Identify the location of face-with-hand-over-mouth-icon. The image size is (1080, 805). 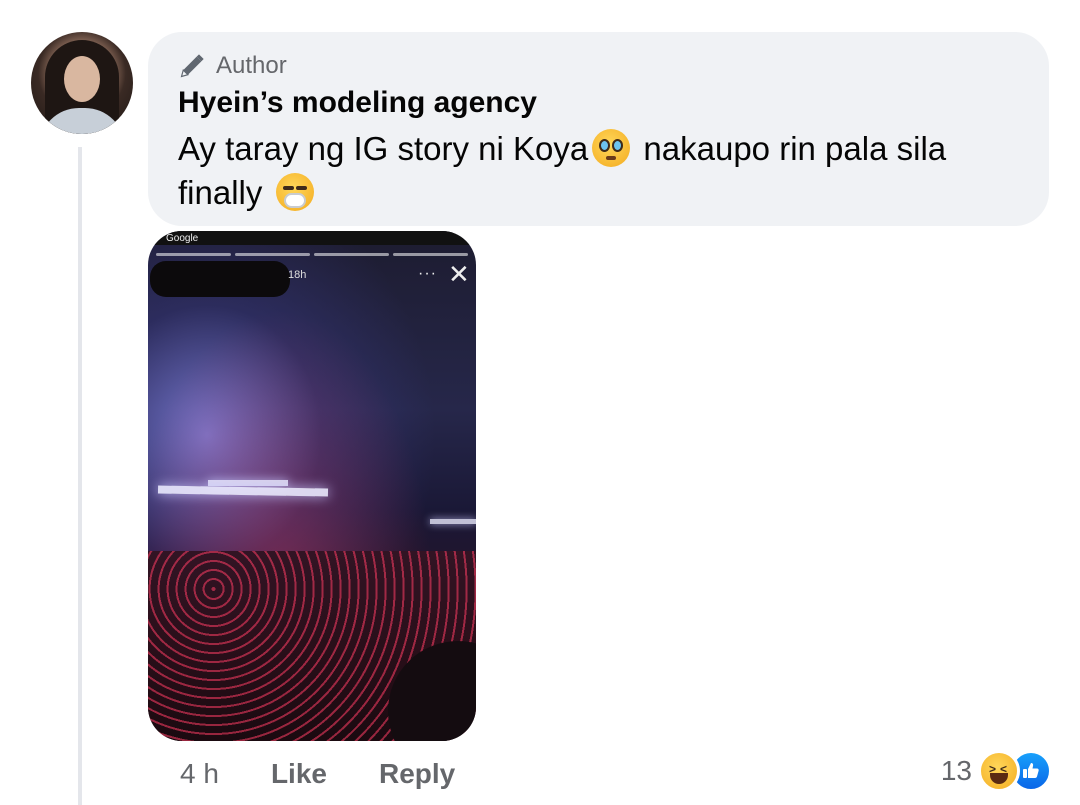
(294, 192).